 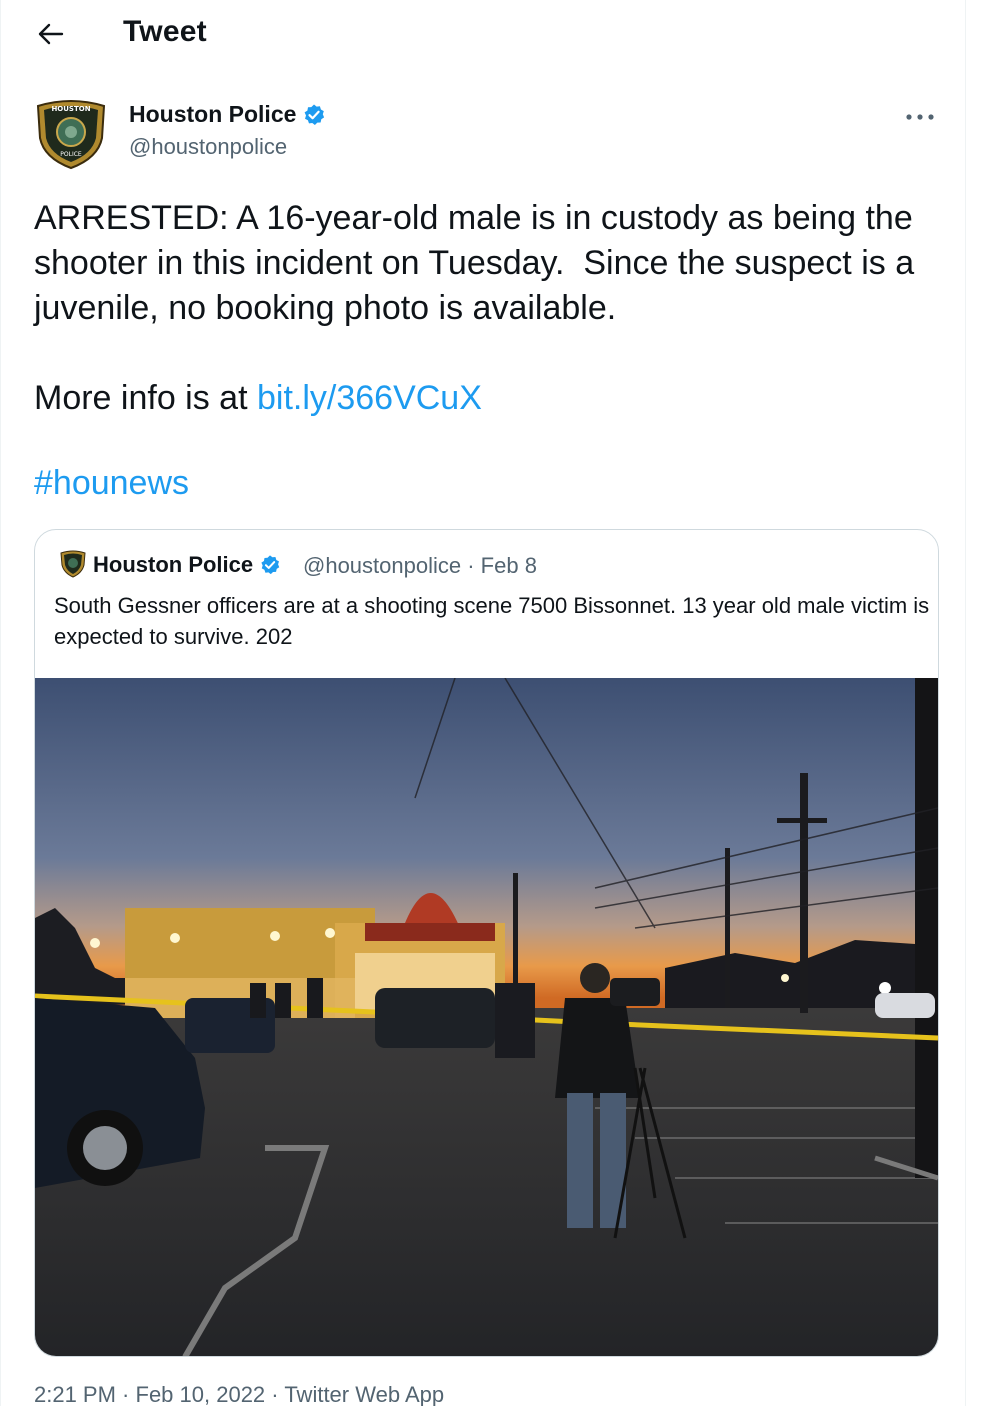 What do you see at coordinates (173, 564) in the screenshot?
I see `quoted-author-name-text: Houston Police` at bounding box center [173, 564].